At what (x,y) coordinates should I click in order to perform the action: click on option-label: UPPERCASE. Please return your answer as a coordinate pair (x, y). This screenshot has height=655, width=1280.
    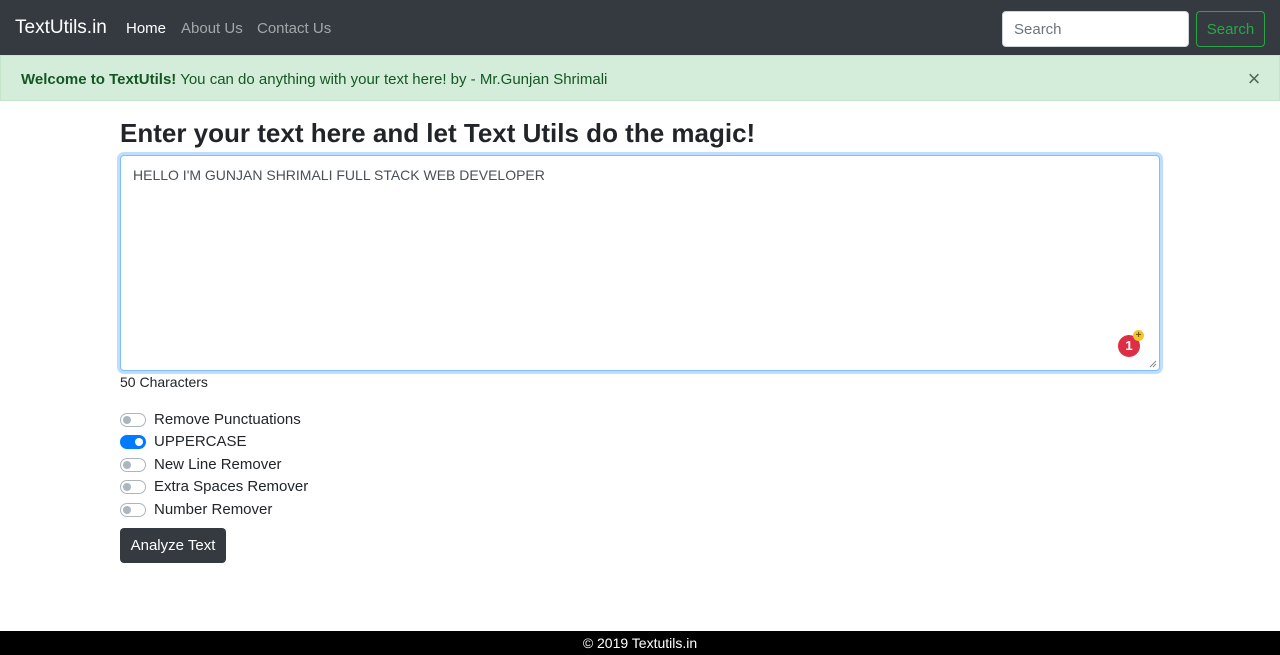
    Looking at the image, I should click on (200, 441).